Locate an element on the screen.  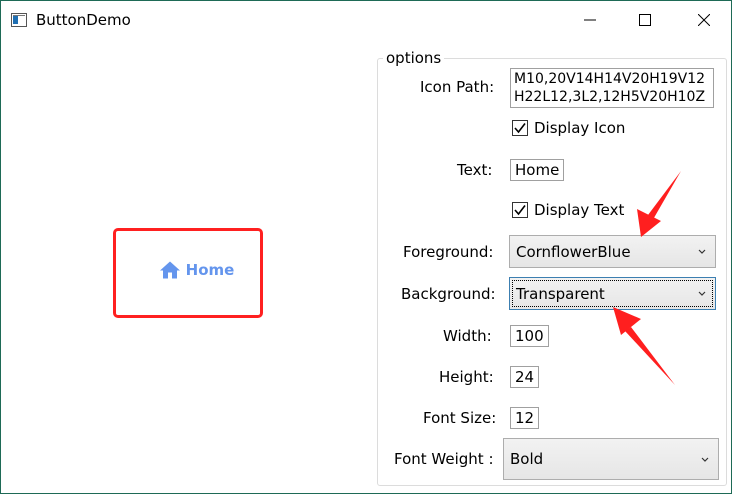
font-size-label: Font Size: is located at coordinates (460, 418).